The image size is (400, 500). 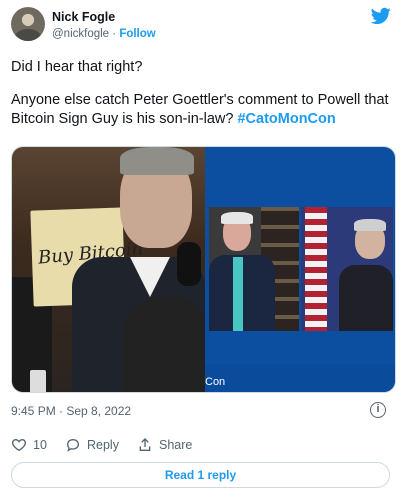 What do you see at coordinates (38, 381) in the screenshot?
I see `water-cup` at bounding box center [38, 381].